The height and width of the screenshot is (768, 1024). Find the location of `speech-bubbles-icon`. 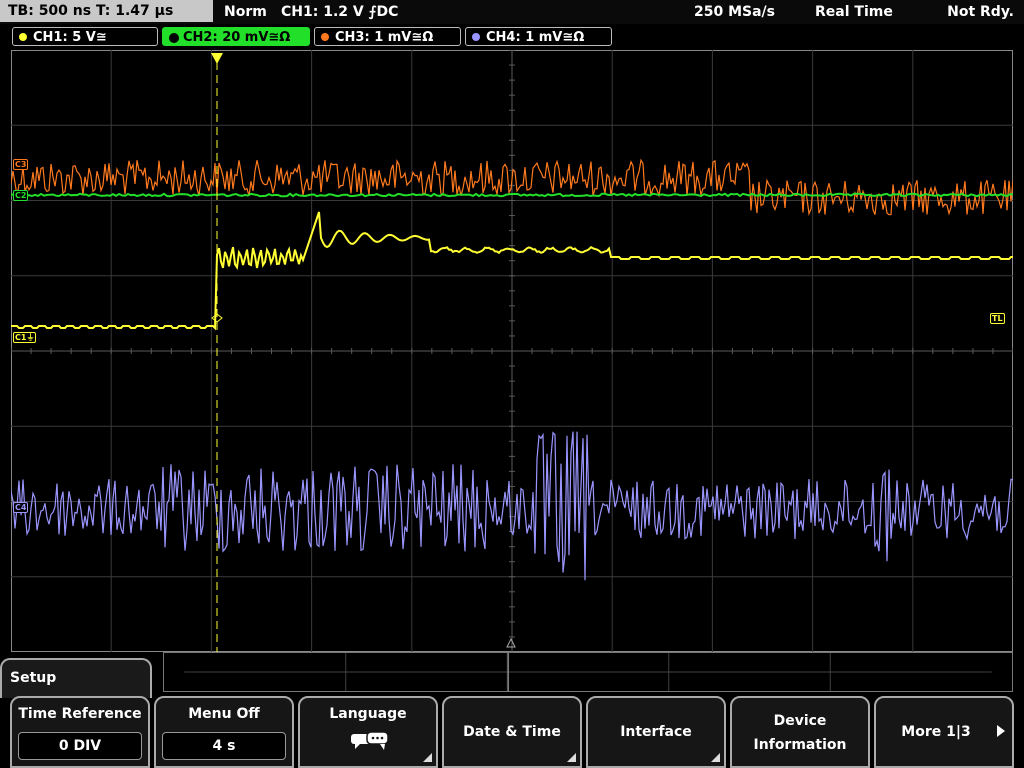

speech-bubbles-icon is located at coordinates (370, 740).